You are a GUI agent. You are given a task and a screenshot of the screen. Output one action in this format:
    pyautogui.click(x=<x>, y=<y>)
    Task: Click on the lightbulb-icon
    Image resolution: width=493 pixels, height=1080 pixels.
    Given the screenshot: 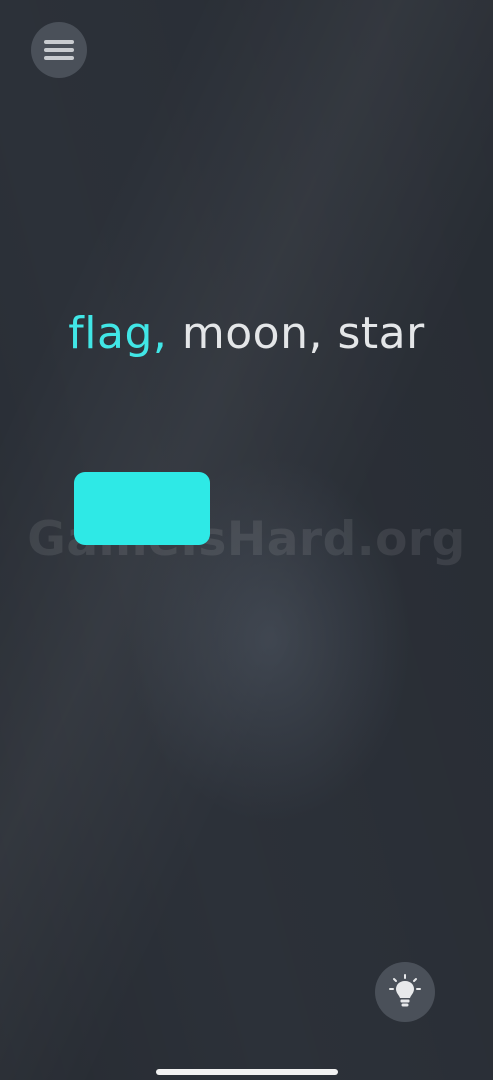 What is the action you would take?
    pyautogui.click(x=405, y=990)
    